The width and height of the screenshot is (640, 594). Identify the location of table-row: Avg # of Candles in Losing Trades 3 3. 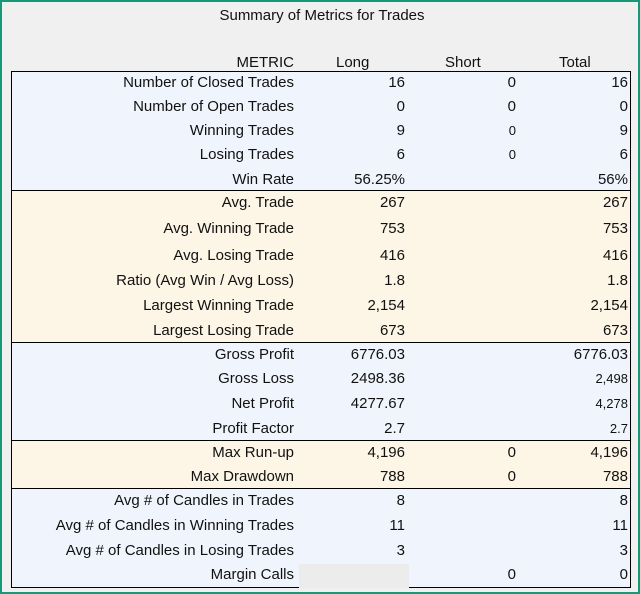
(321, 551).